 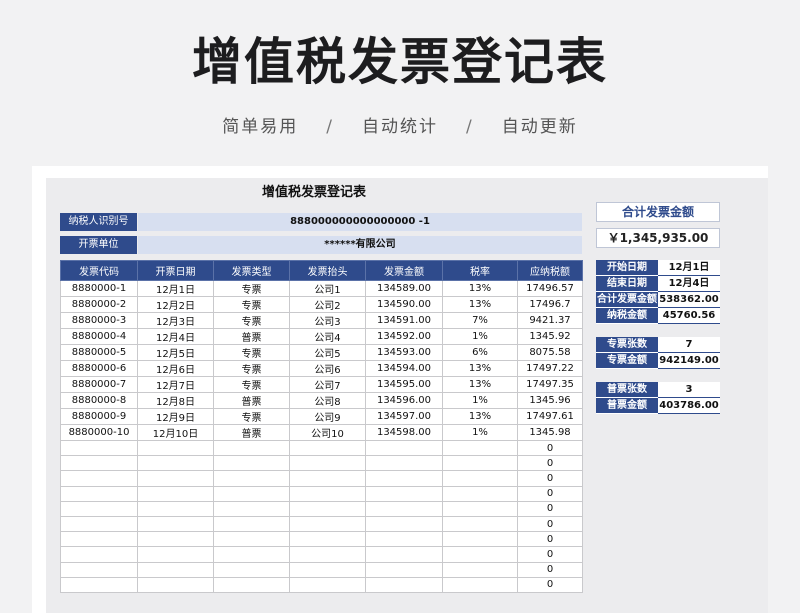 I want to click on table-cell: 12月3日, so click(x=175, y=320).